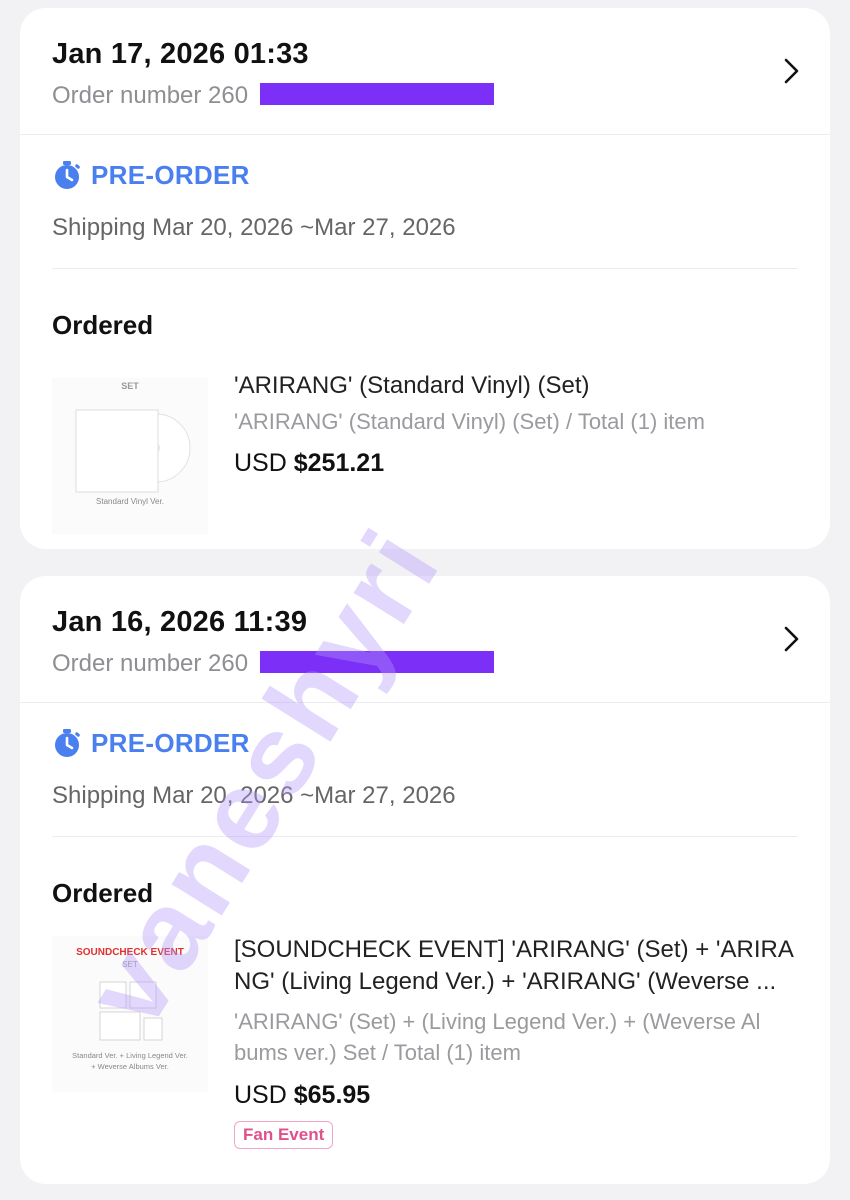 The width and height of the screenshot is (850, 1200). What do you see at coordinates (332, 1095) in the screenshot?
I see `price-amount: $65.95` at bounding box center [332, 1095].